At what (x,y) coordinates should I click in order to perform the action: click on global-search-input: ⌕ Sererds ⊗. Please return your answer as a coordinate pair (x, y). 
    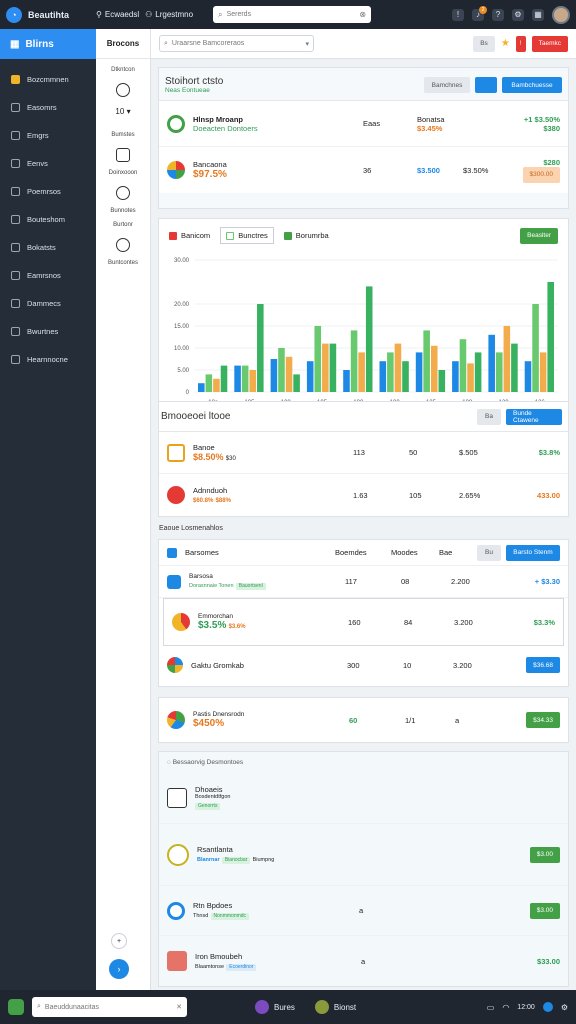
    Looking at the image, I should click on (292, 14).